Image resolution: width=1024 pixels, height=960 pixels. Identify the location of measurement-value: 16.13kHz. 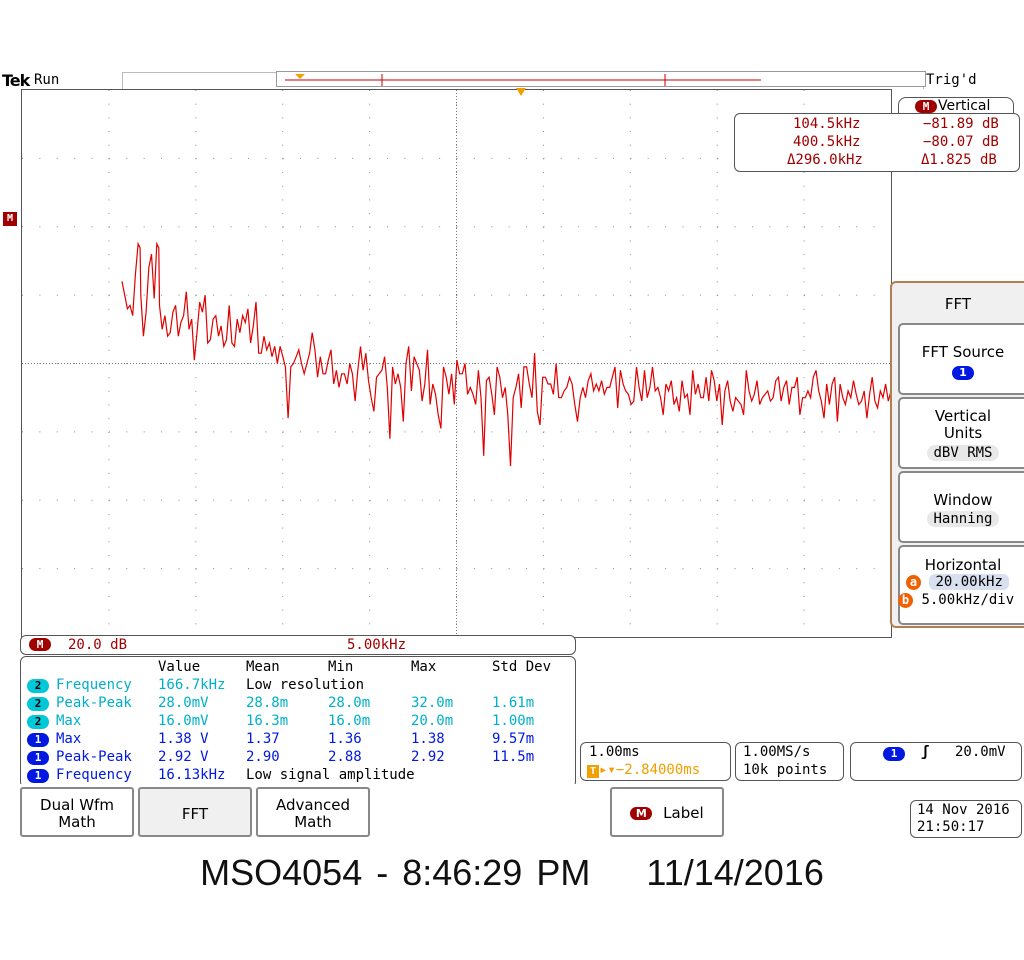
(192, 775).